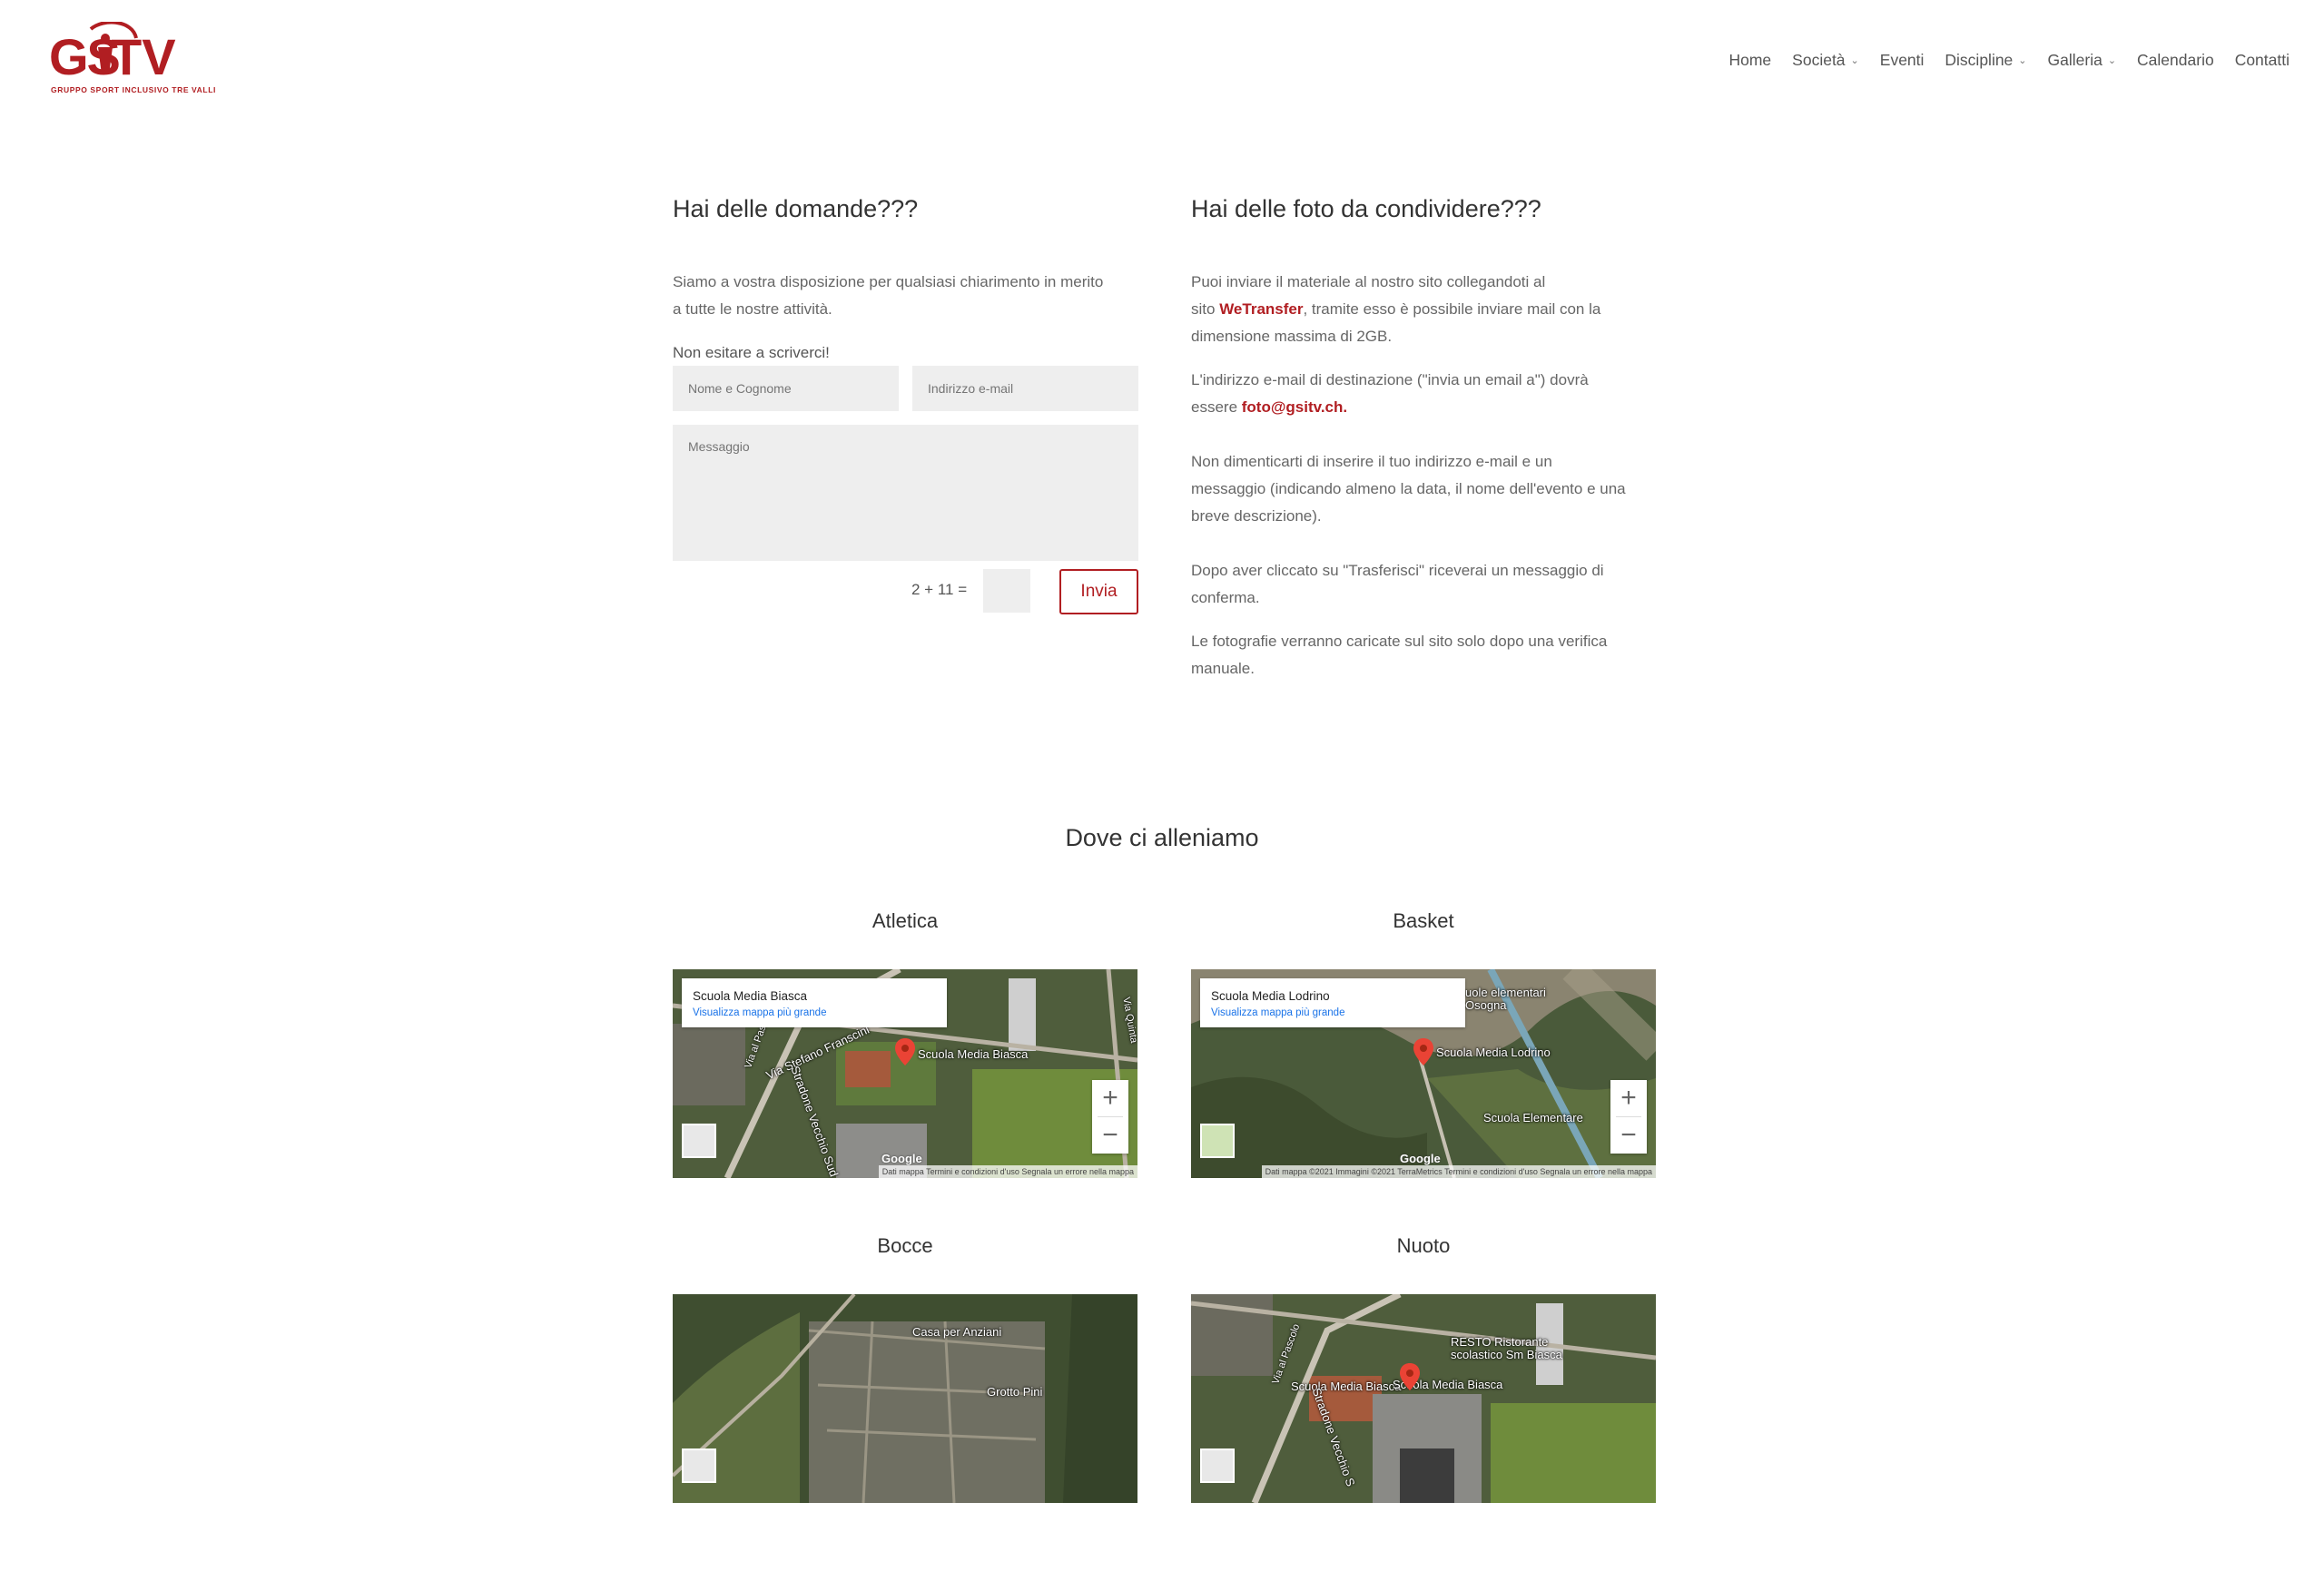 The image size is (2324, 1581). I want to click on email-link: foto@gsitv.ch., so click(1294, 407).